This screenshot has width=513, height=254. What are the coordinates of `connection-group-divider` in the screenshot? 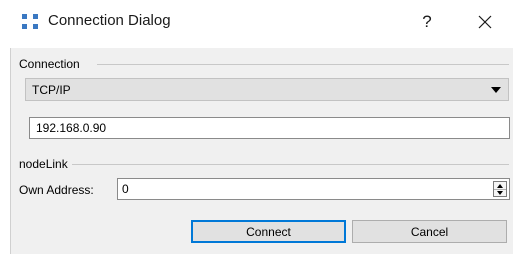 It's located at (303, 64).